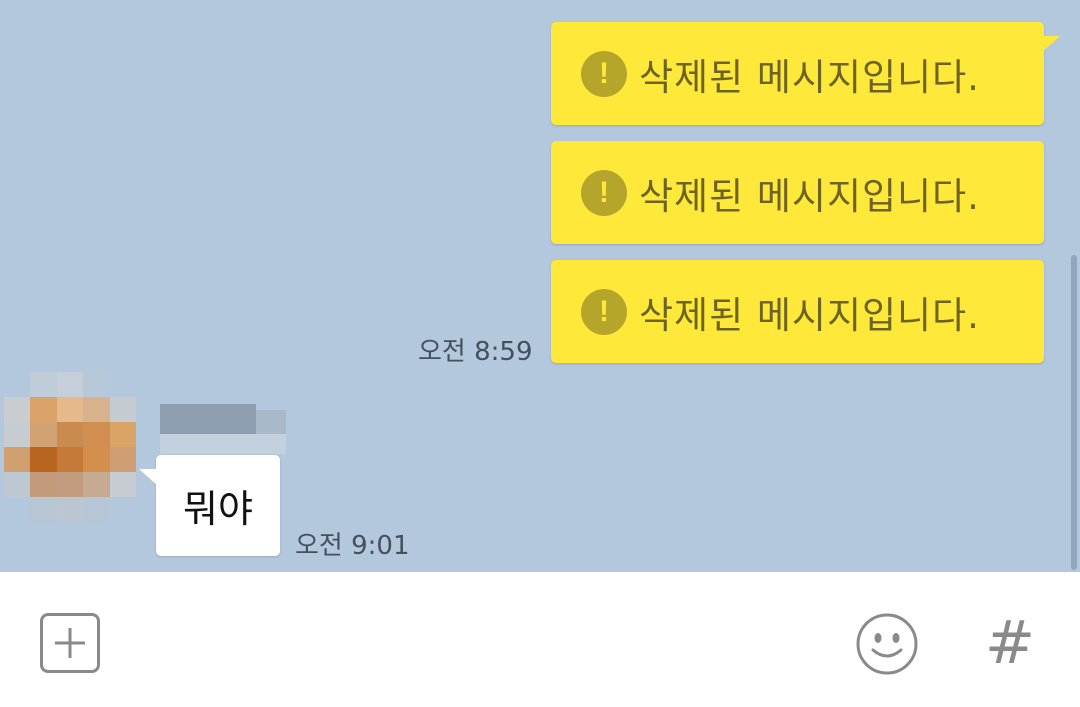 The image size is (1080, 707). Describe the element at coordinates (475, 352) in the screenshot. I see `sent-timestamp: 오전 8:59` at that location.